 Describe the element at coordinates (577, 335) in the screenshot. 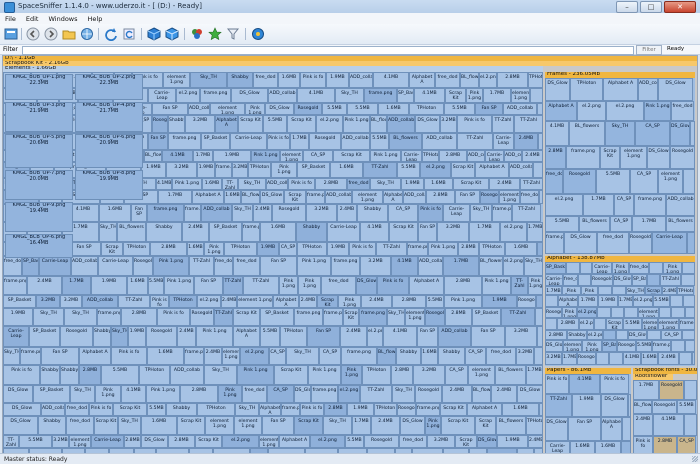

I see `file-tile: Shabby` at that location.